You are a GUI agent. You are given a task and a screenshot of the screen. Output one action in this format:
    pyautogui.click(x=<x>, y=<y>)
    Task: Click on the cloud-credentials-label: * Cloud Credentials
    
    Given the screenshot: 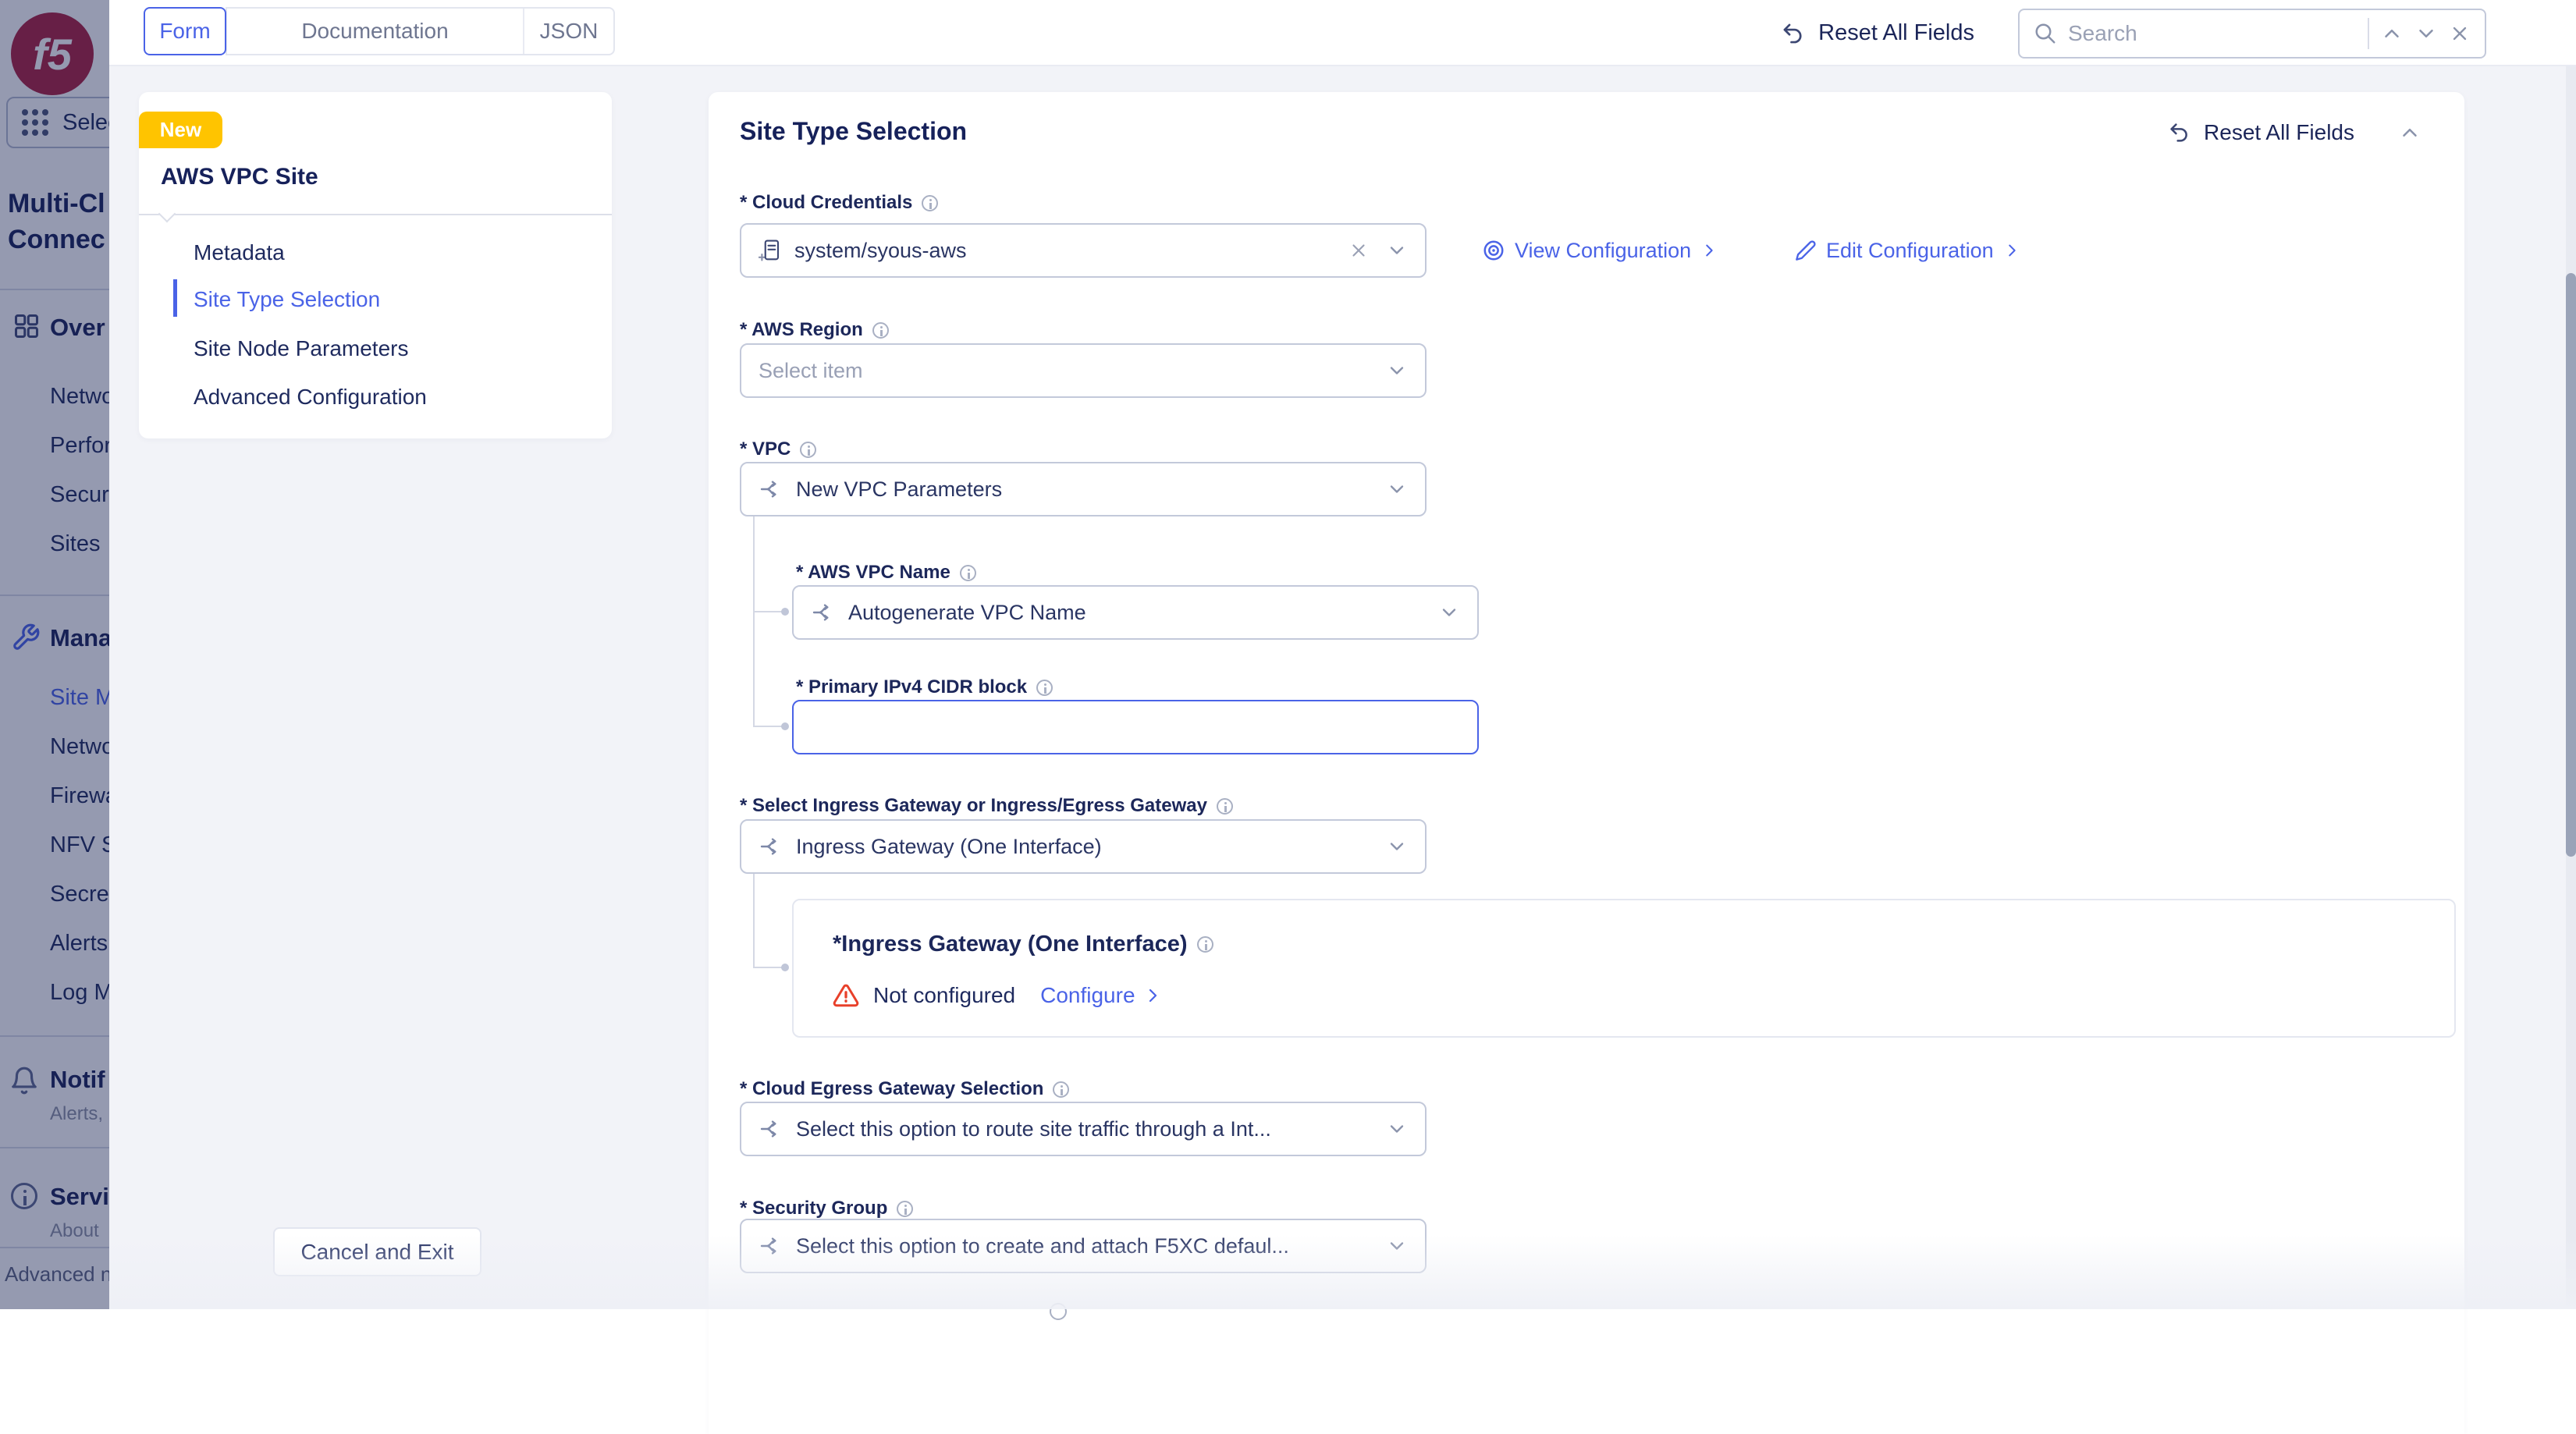 What is the action you would take?
    pyautogui.click(x=840, y=203)
    